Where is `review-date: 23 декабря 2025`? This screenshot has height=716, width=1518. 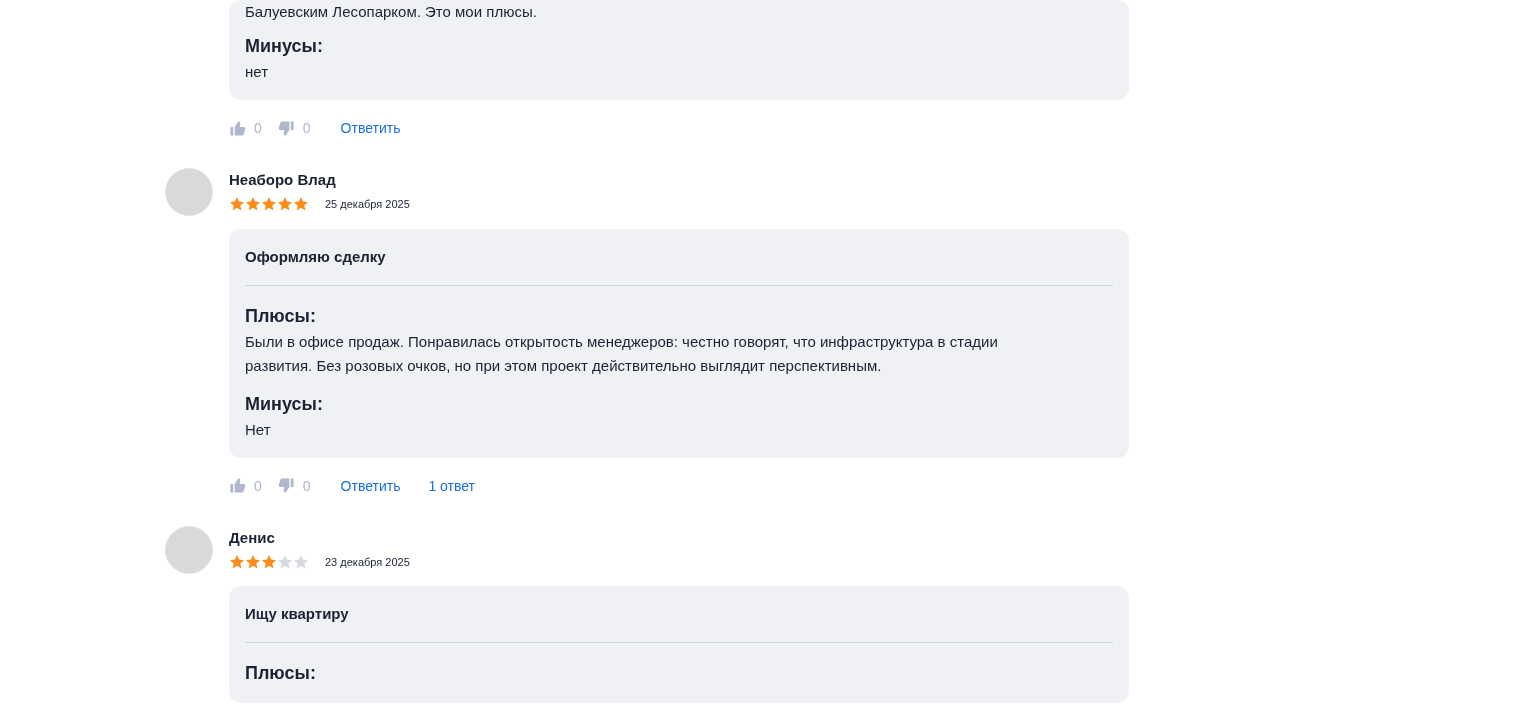
review-date: 23 декабря 2025 is located at coordinates (367, 562).